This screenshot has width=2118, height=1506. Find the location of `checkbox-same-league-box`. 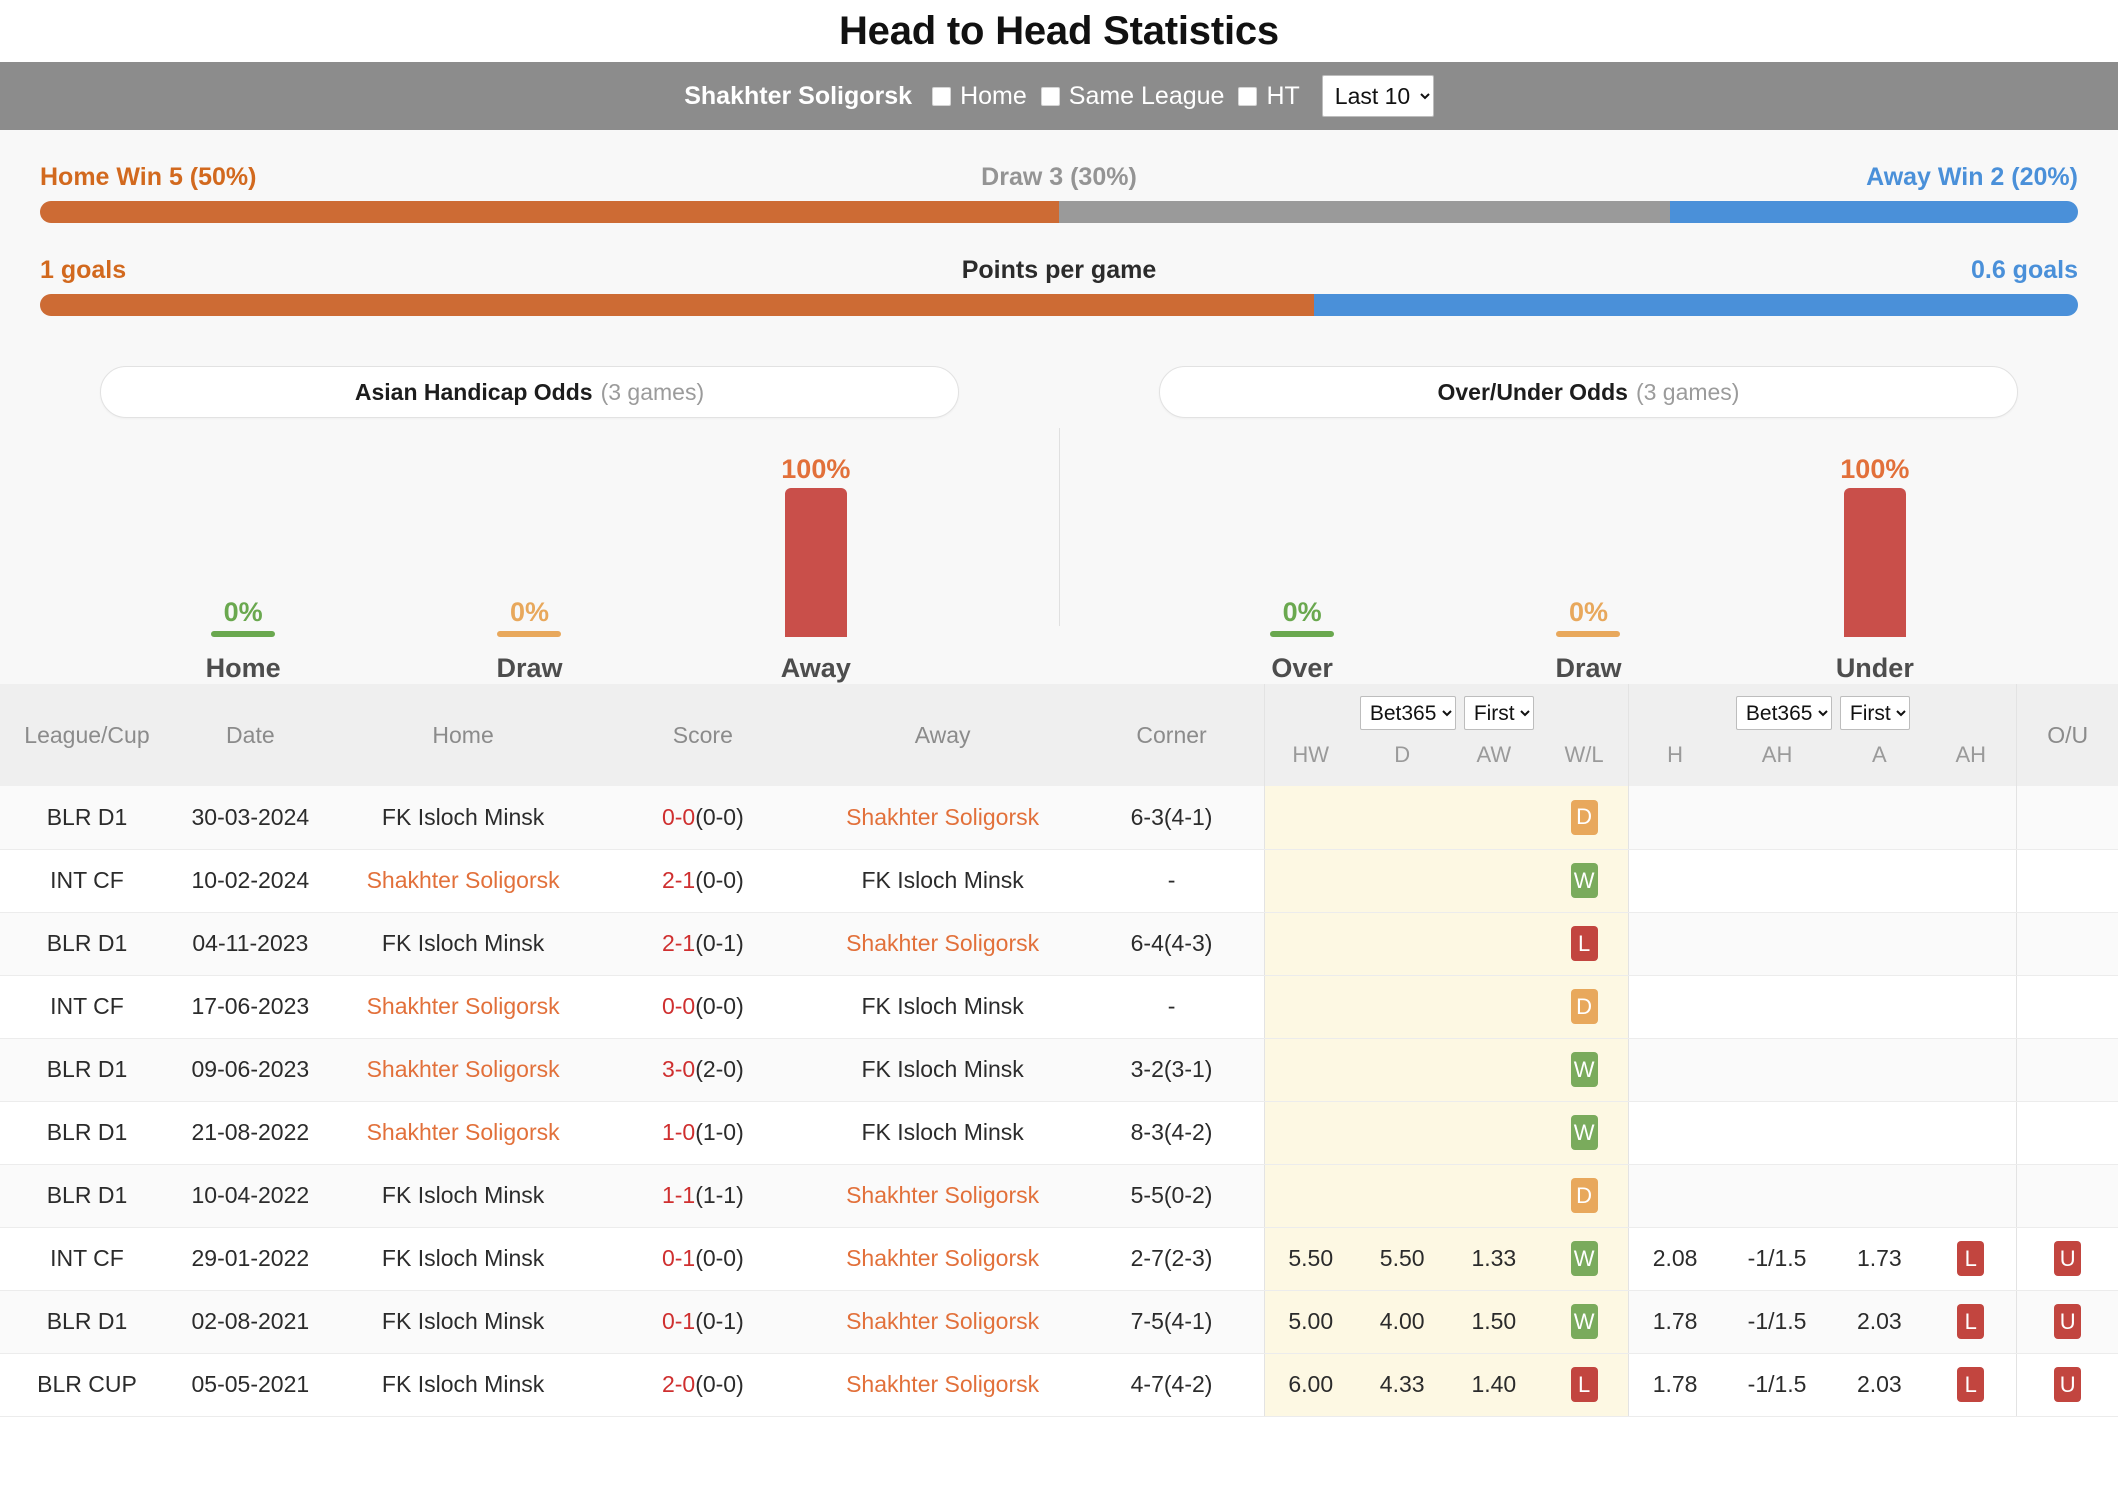

checkbox-same-league-box is located at coordinates (1050, 96).